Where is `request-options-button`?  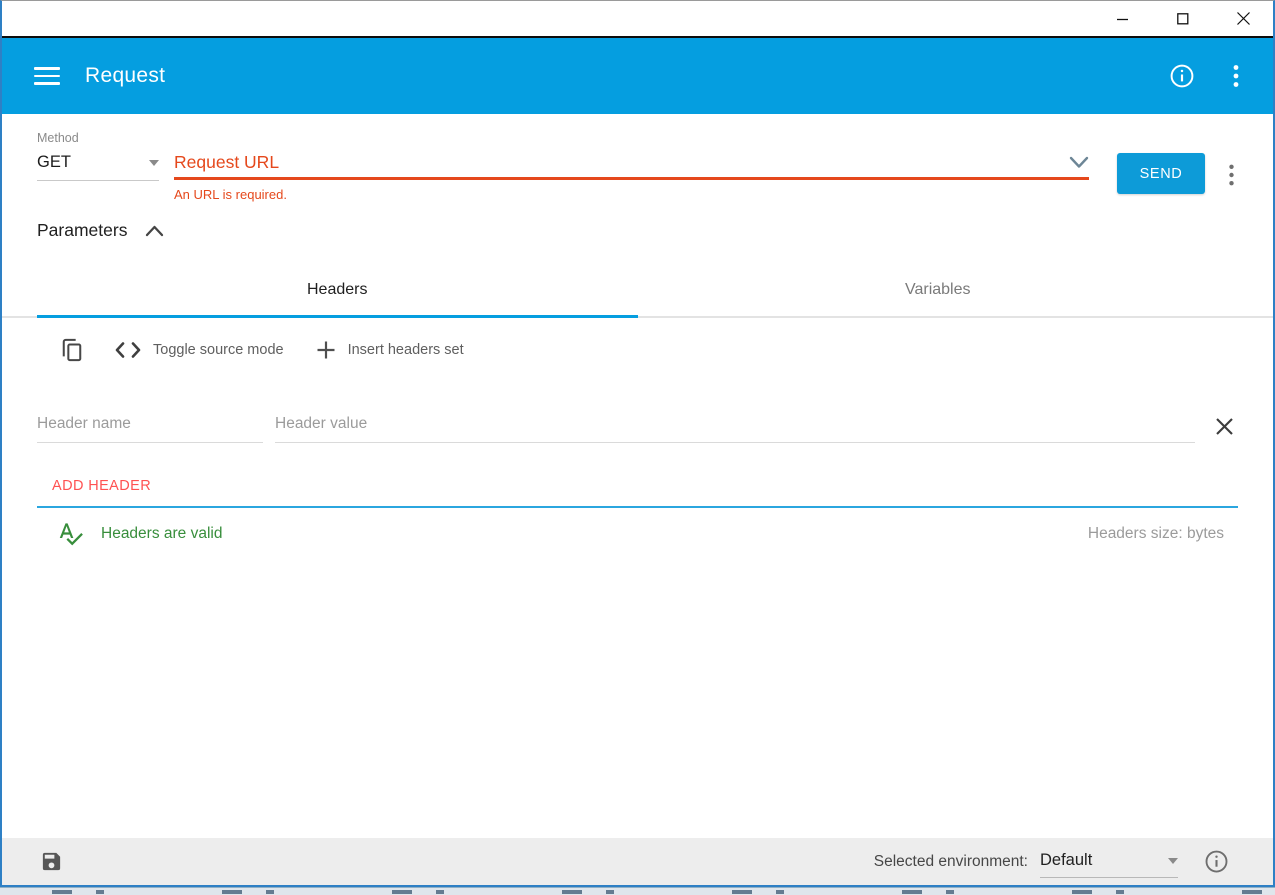 request-options-button is located at coordinates (1231, 175).